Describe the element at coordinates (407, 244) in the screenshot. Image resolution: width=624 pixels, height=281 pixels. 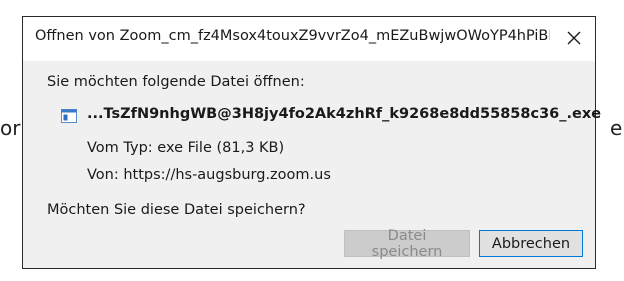
I see `save-file-button: Datei speichern` at that location.